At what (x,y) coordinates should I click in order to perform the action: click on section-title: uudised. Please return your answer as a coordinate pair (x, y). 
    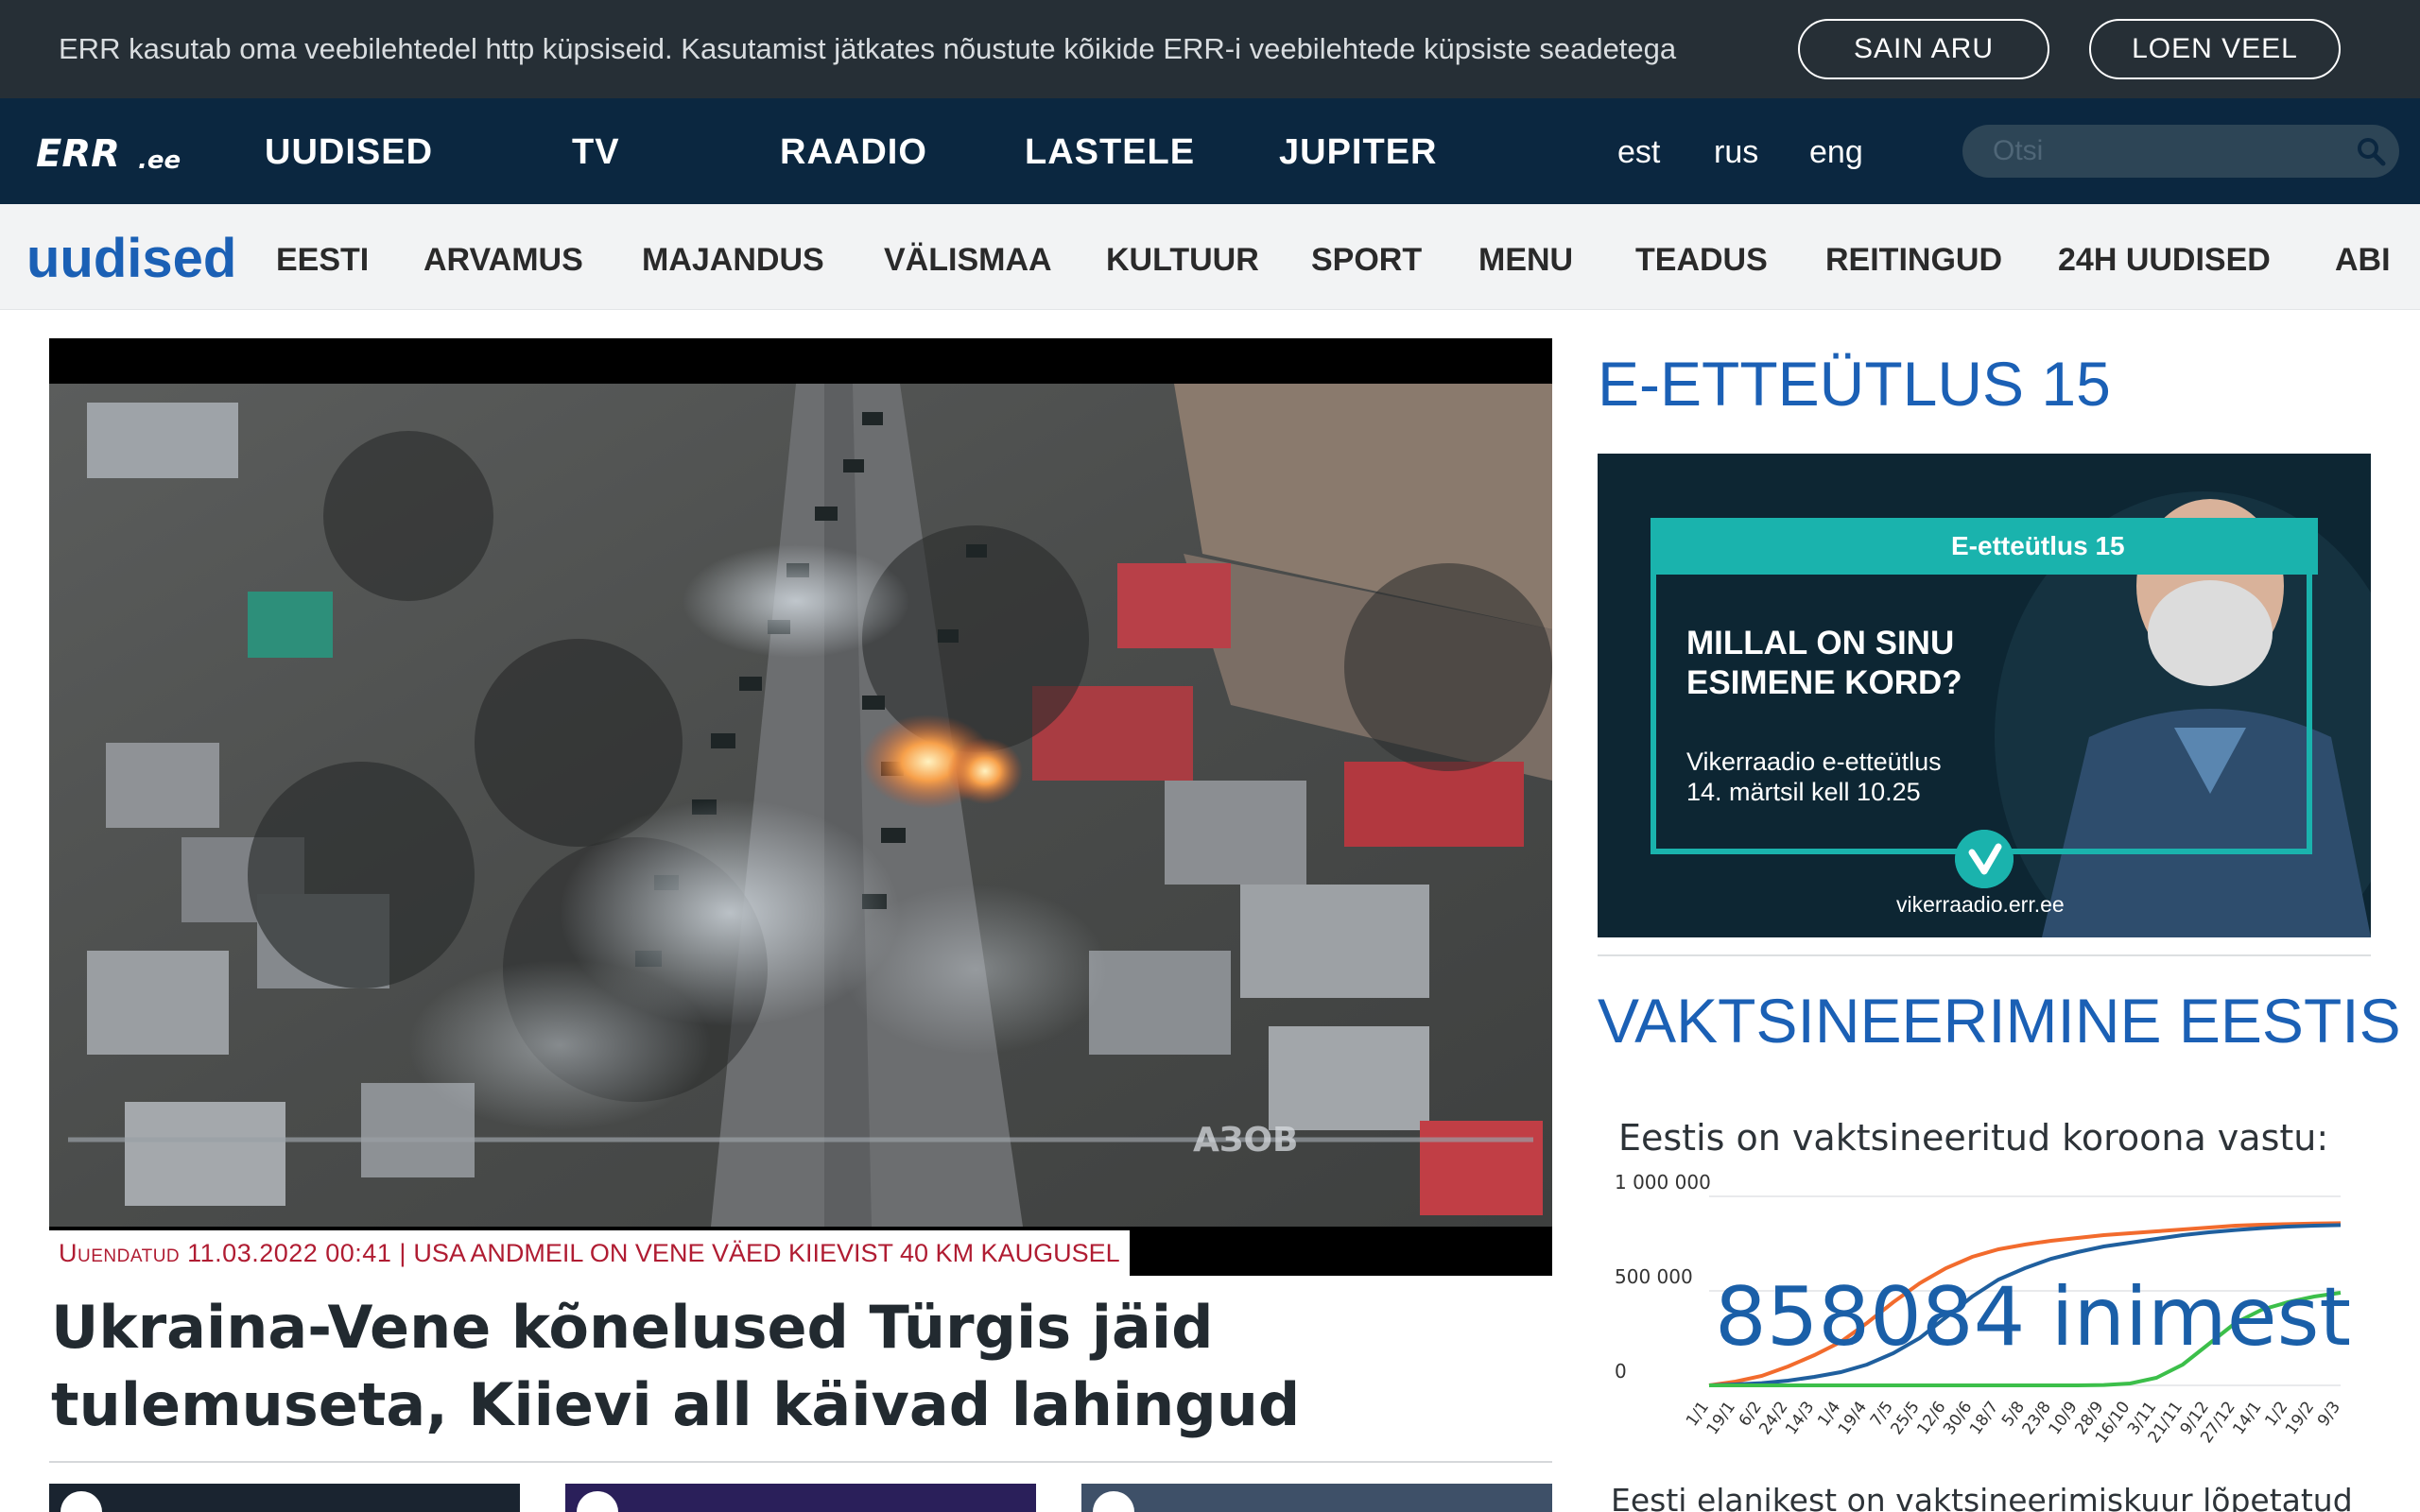
    Looking at the image, I should click on (131, 258).